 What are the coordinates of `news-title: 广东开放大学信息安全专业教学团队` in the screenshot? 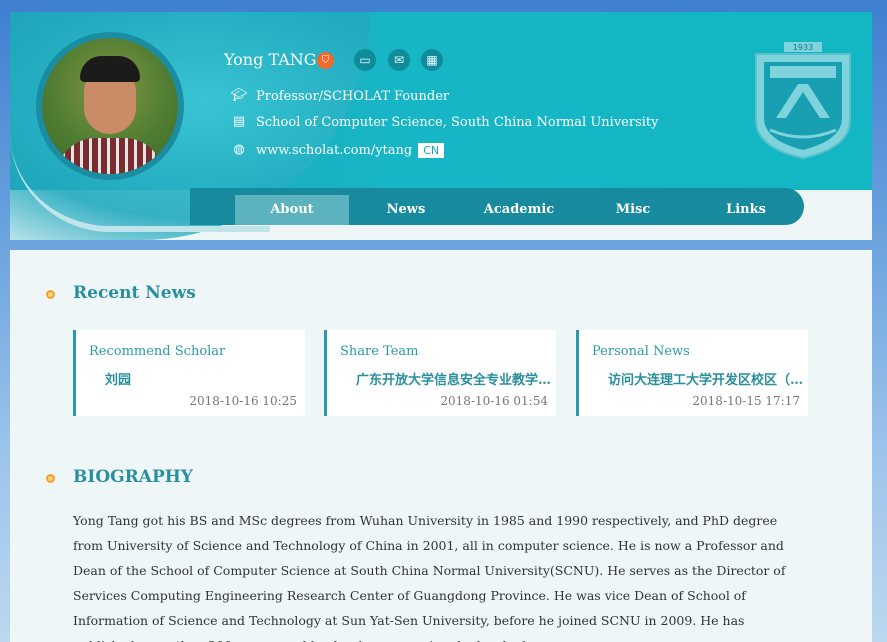 It's located at (456, 378).